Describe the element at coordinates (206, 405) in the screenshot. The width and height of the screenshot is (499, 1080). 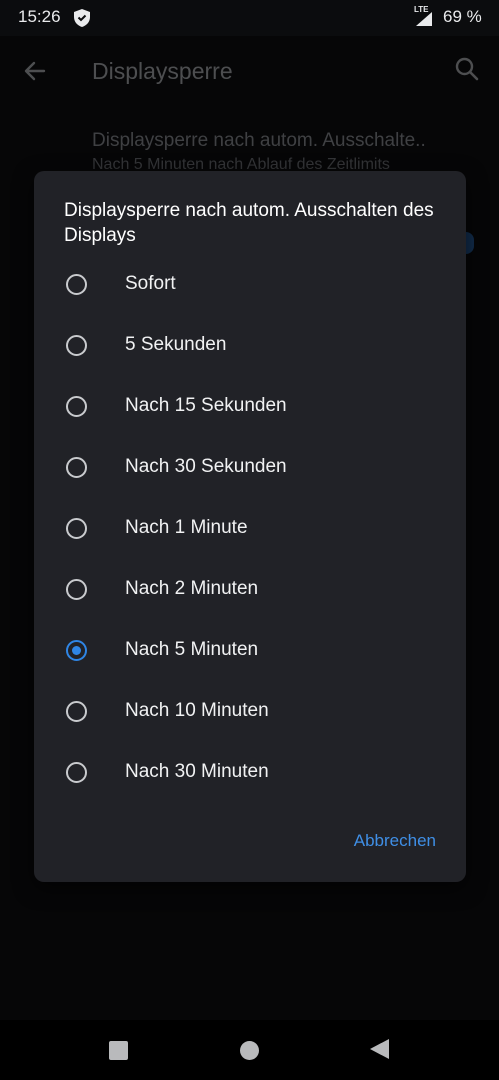
I see `option-label: Nach 15 Sekunden` at that location.